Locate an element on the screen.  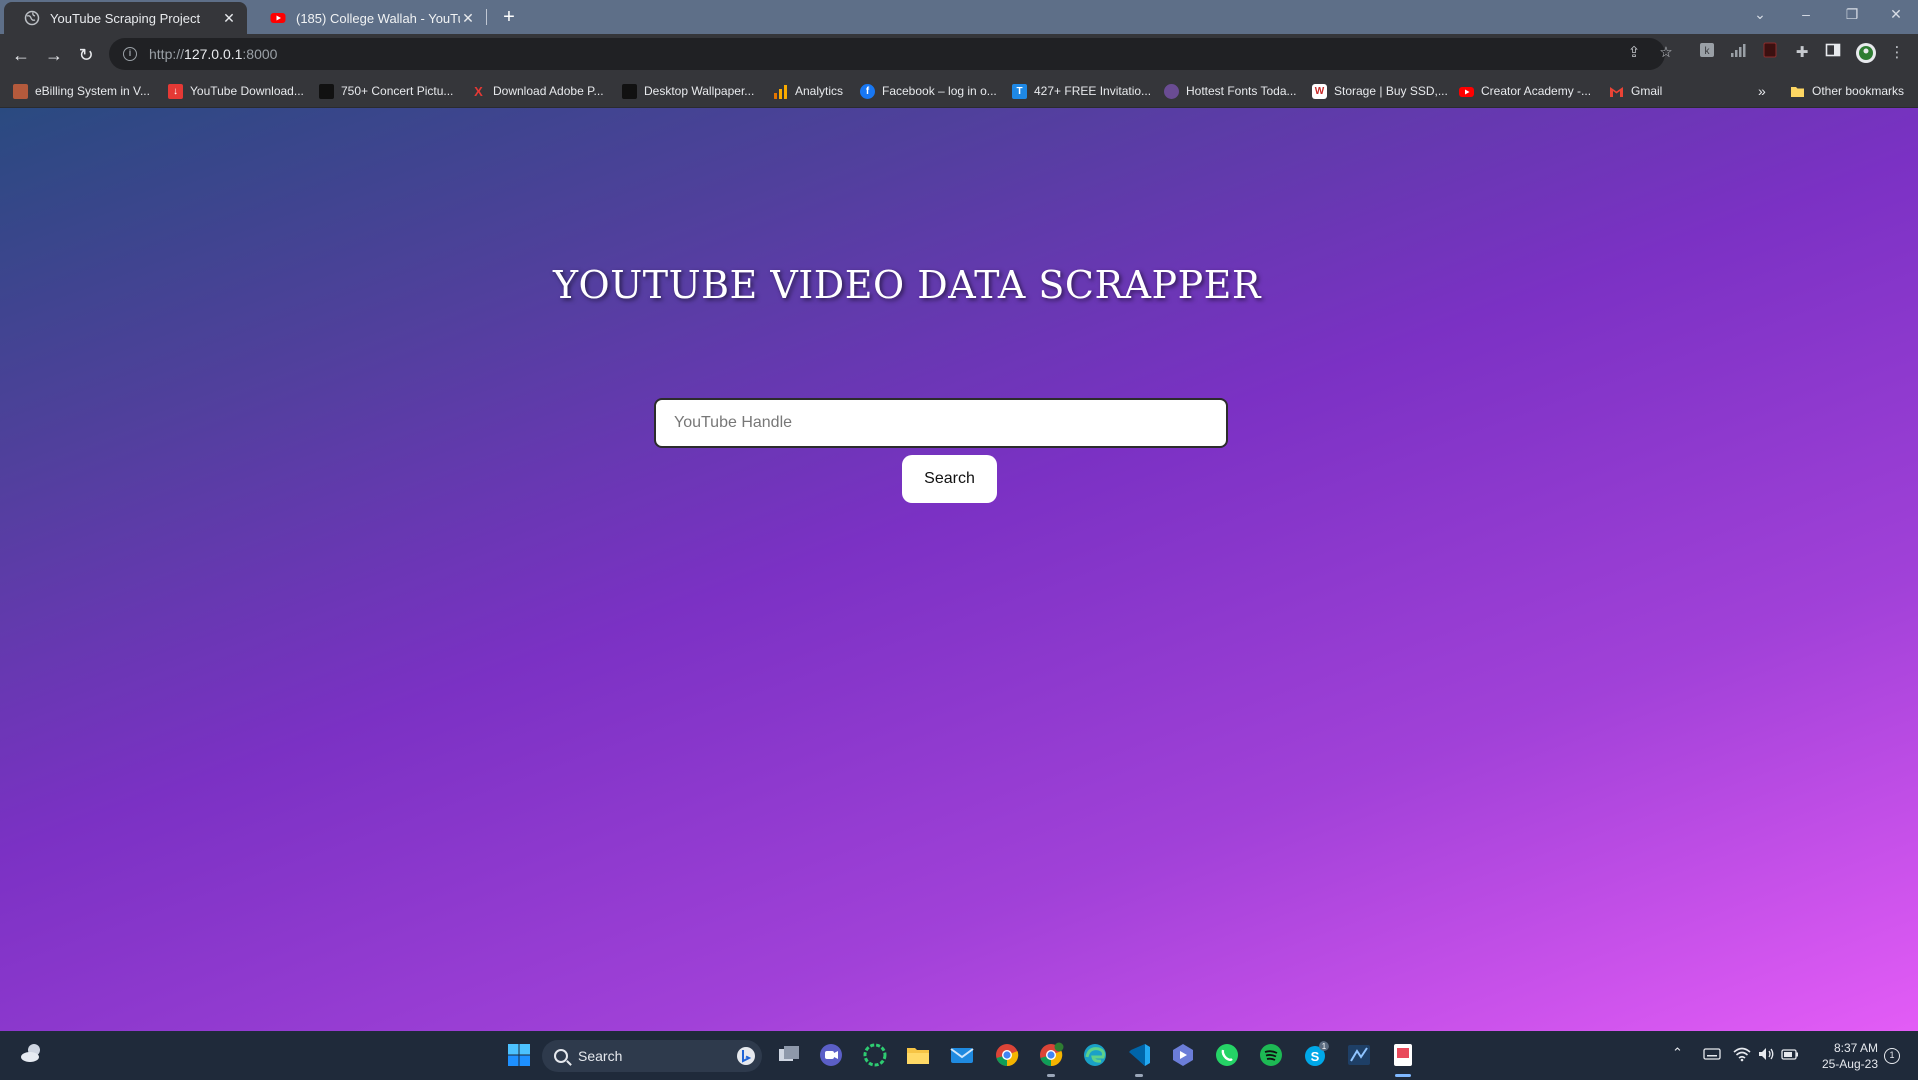
active-indicator is located at coordinates (1403, 1075).